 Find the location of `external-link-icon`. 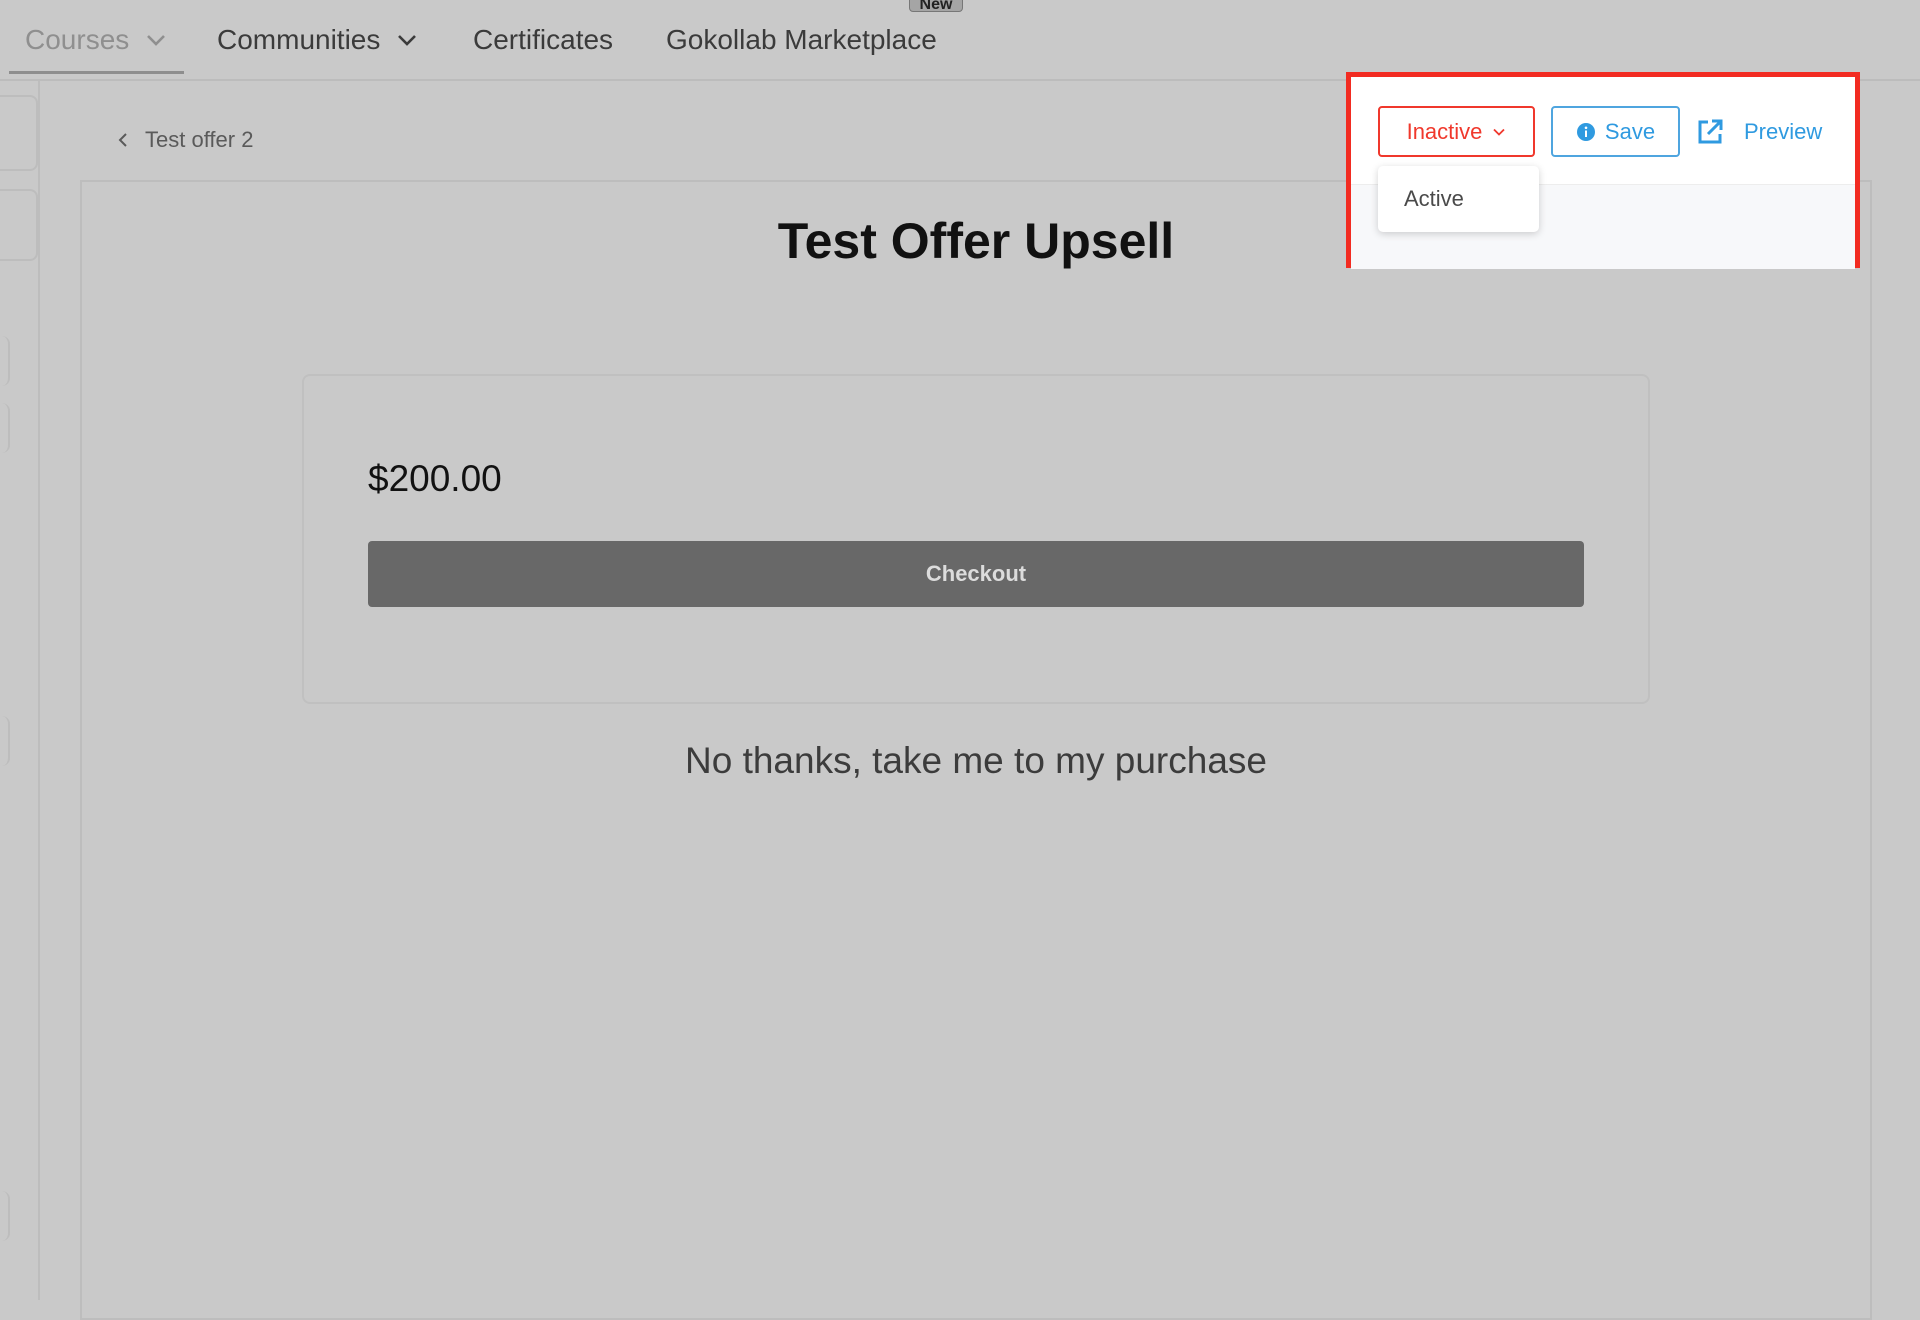

external-link-icon is located at coordinates (1710, 132).